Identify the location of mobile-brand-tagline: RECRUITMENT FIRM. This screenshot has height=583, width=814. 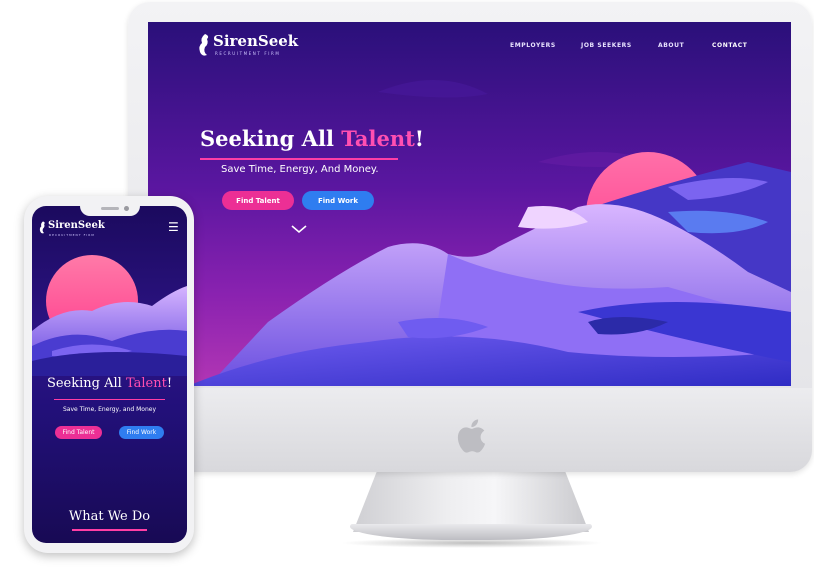
(72, 235).